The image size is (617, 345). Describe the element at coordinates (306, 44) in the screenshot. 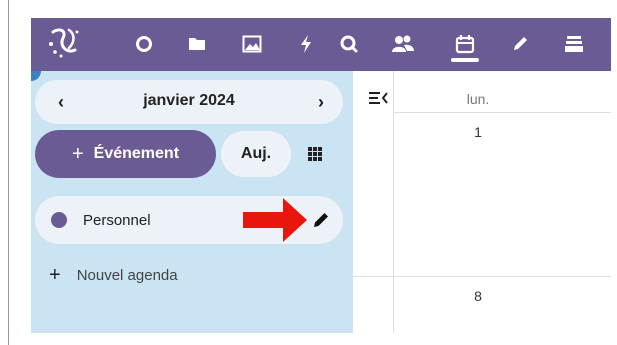

I see `lightning-icon` at that location.